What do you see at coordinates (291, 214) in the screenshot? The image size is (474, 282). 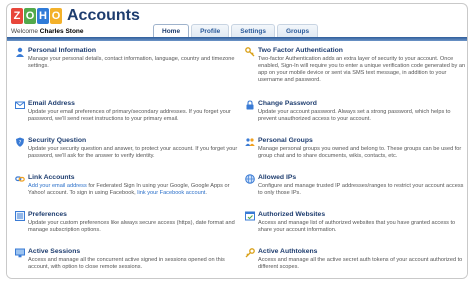 I see `authorized-websites-link: Authorized Websites` at bounding box center [291, 214].